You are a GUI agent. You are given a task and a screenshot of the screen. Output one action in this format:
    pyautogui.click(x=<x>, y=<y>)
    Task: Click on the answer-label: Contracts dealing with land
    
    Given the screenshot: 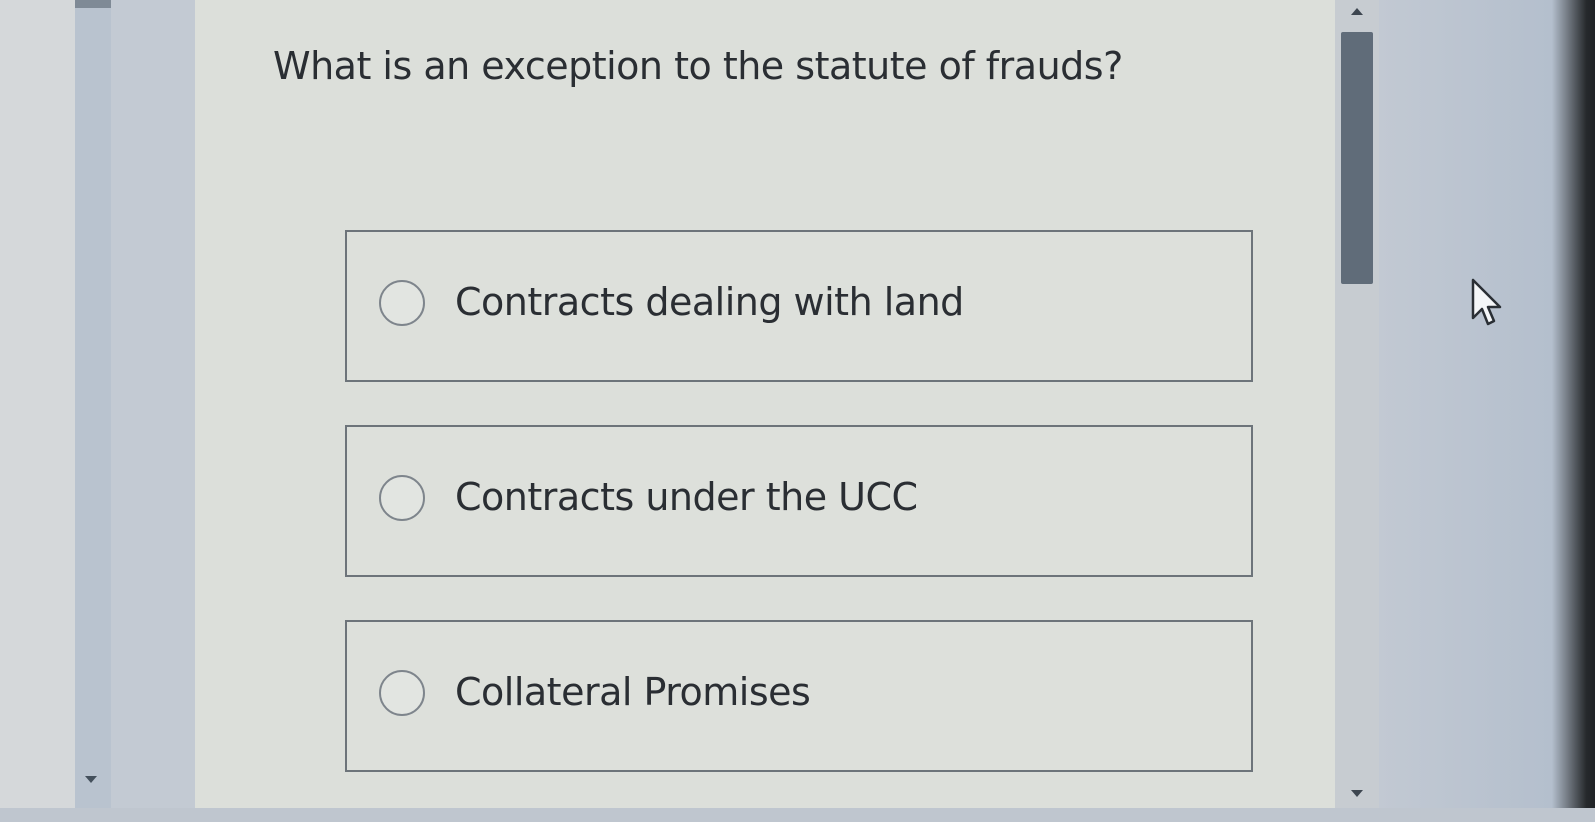 What is the action you would take?
    pyautogui.click(x=709, y=302)
    